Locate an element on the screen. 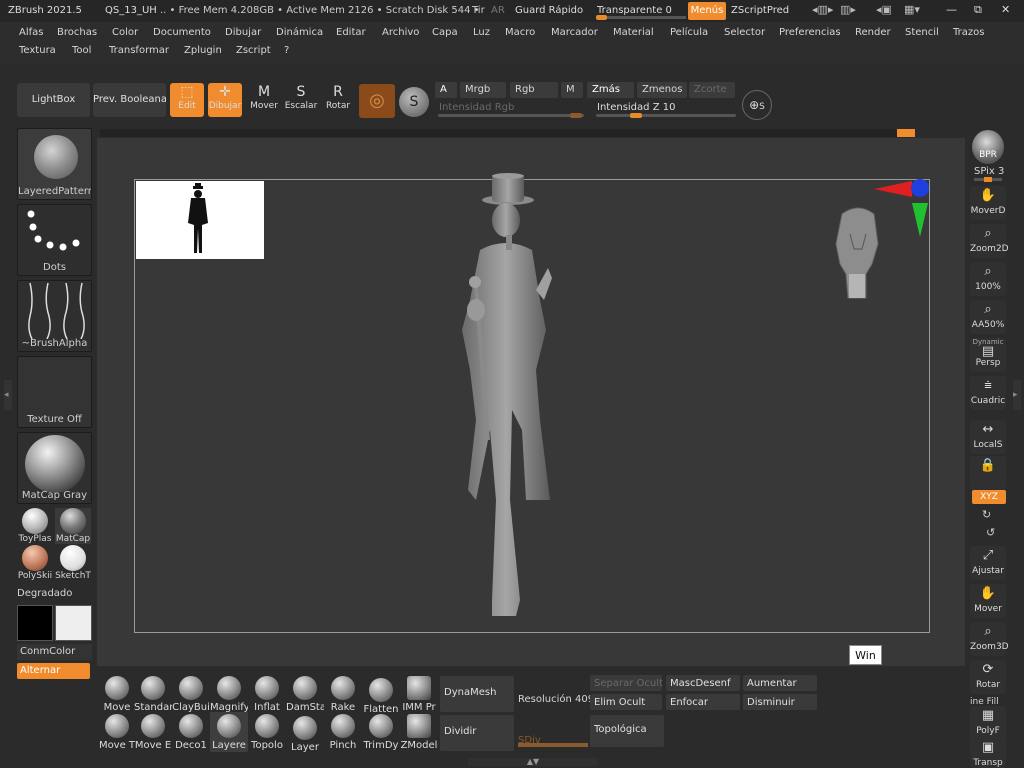 The height and width of the screenshot is (768, 1024). brush-deco1: Deco1 is located at coordinates (191, 732).